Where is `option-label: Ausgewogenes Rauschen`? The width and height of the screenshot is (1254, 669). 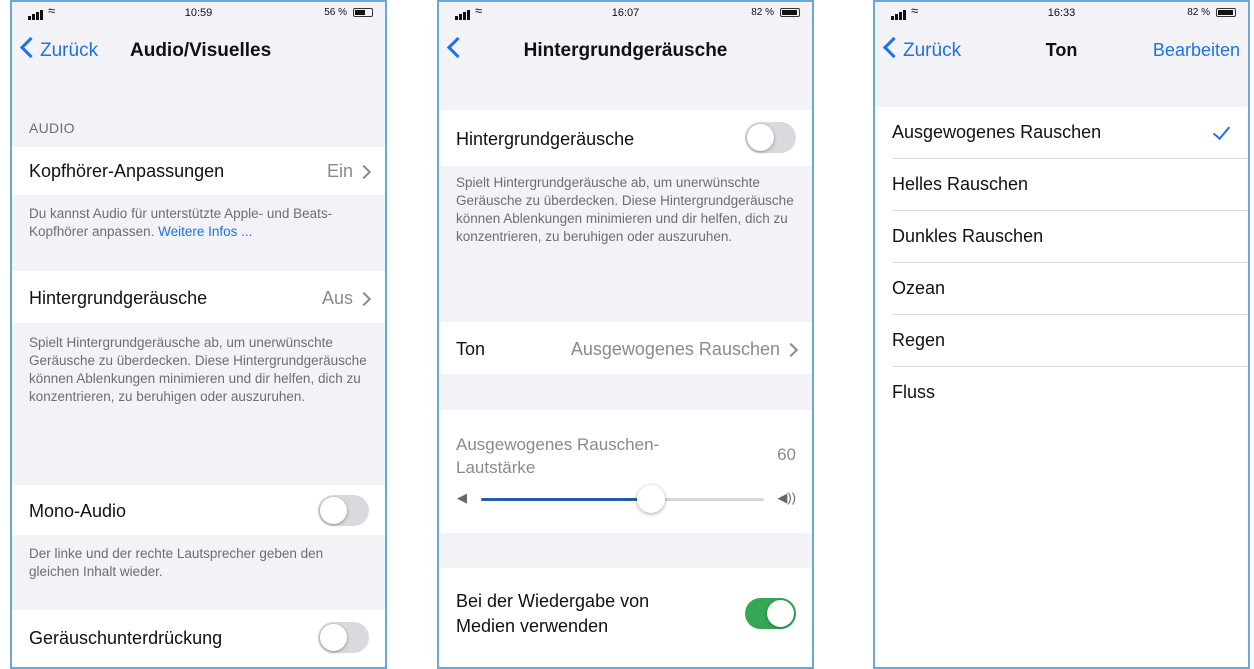
option-label: Ausgewogenes Rauschen is located at coordinates (997, 132).